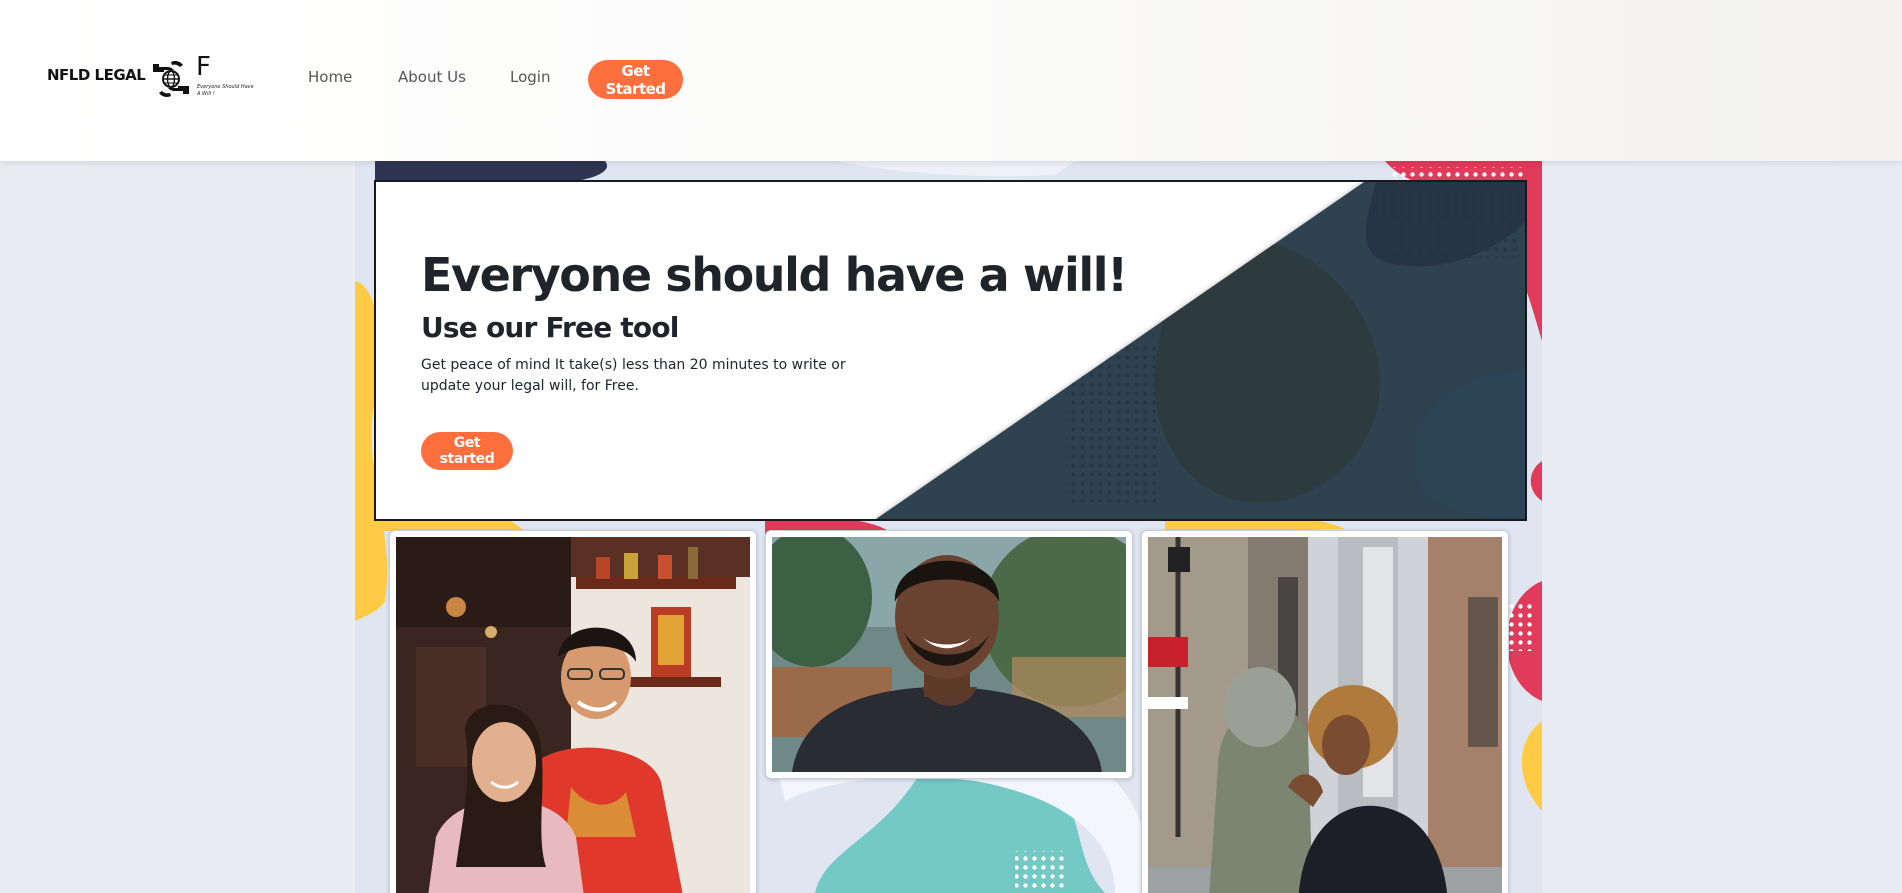 The width and height of the screenshot is (1902, 893). I want to click on young-man-photo, so click(949, 654).